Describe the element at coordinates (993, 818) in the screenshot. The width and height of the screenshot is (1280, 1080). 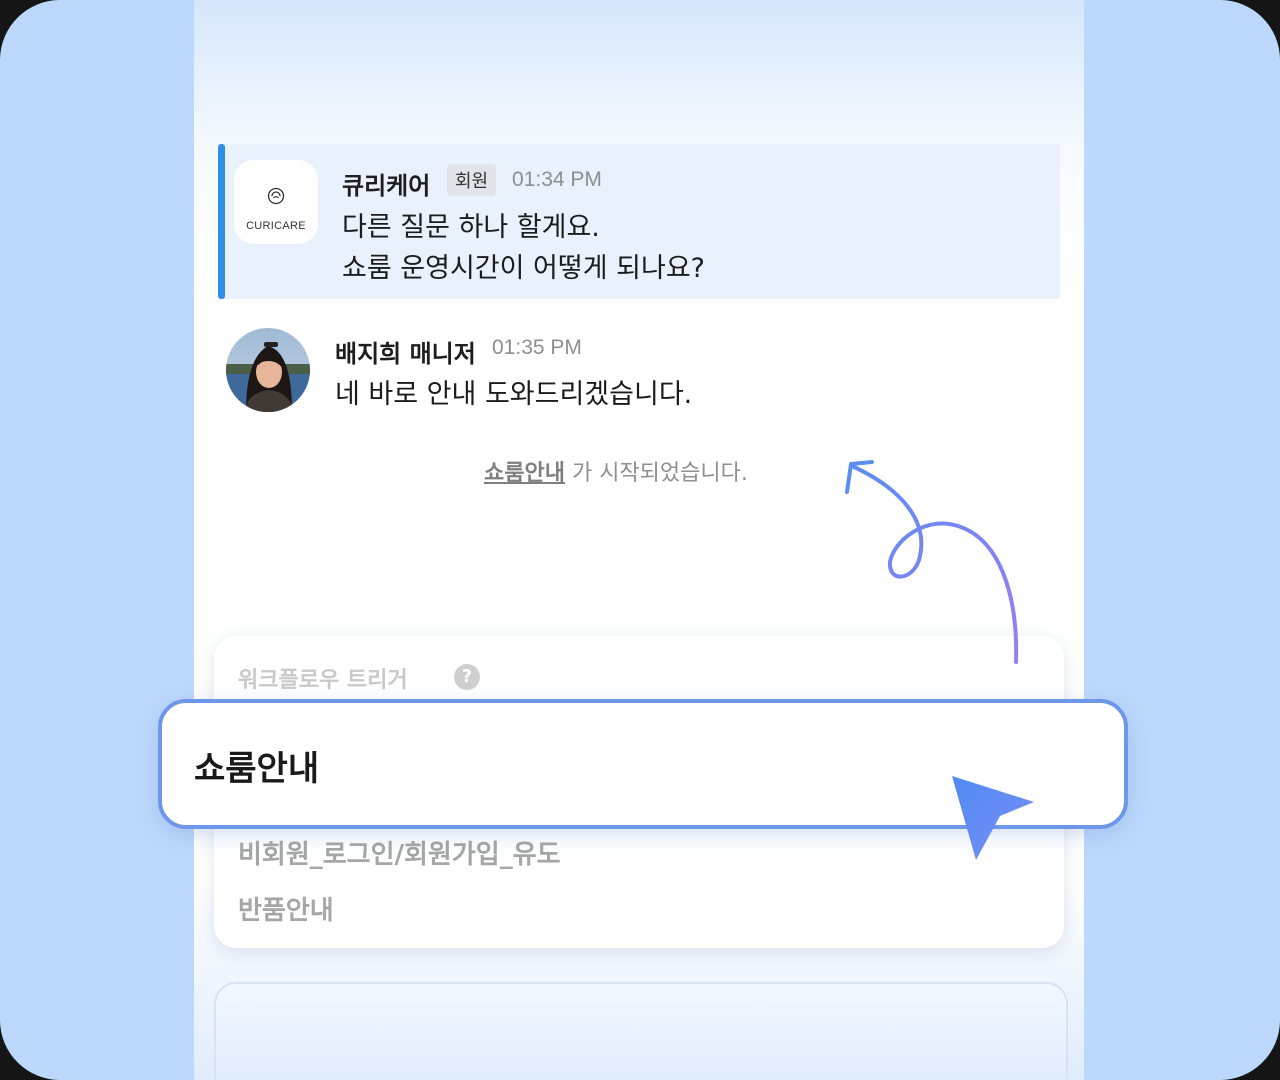
I see `cursor-pointer-icon` at that location.